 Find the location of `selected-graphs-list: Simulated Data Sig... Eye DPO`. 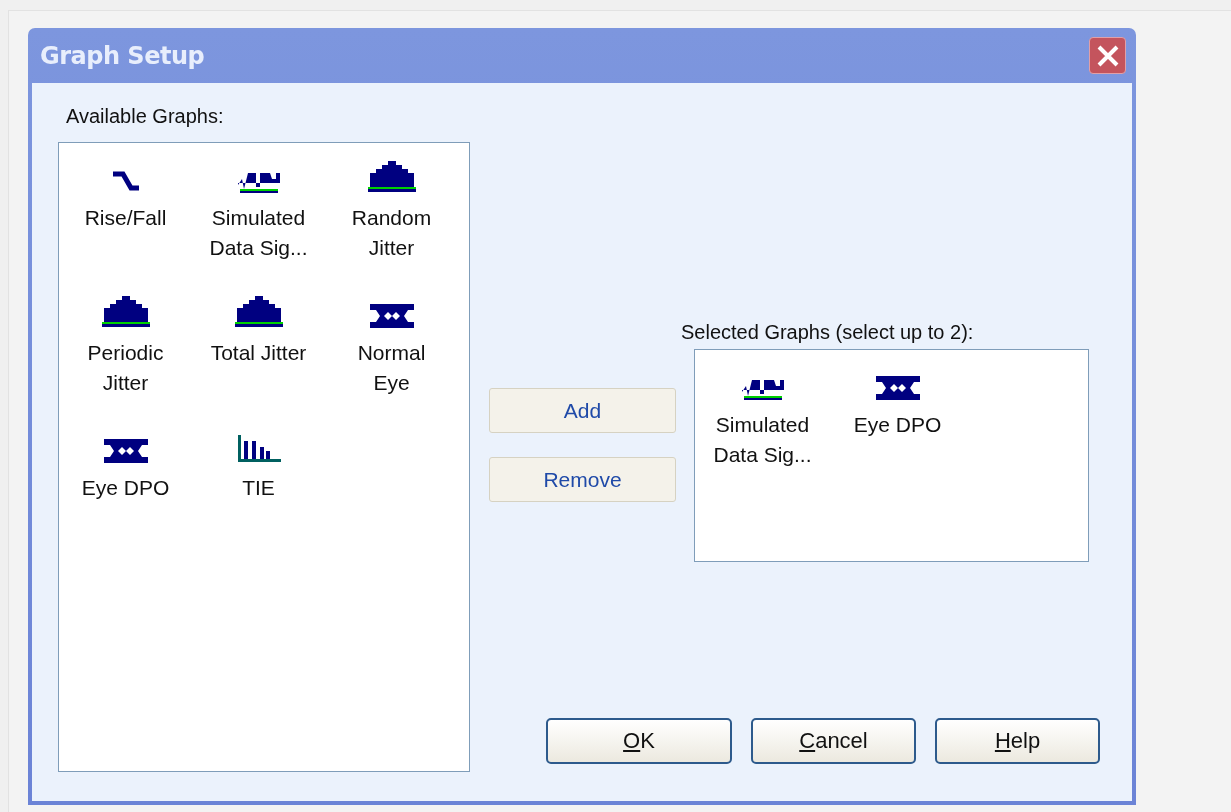

selected-graphs-list: Simulated Data Sig... Eye DPO is located at coordinates (891, 455).